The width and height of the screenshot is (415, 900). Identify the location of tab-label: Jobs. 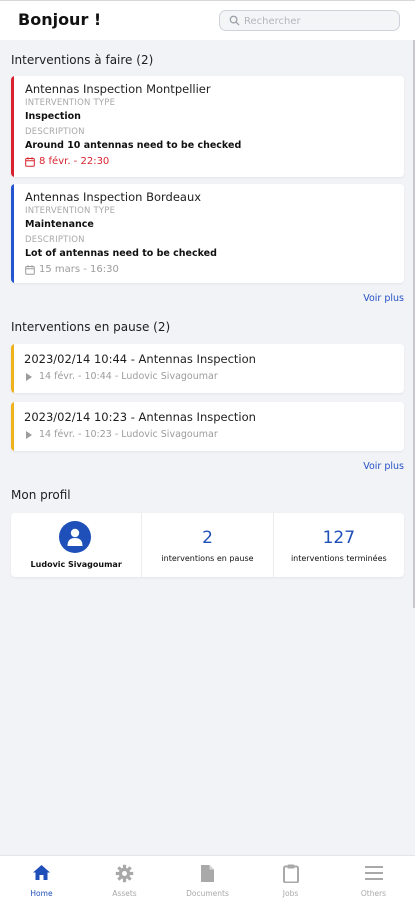
(290, 893).